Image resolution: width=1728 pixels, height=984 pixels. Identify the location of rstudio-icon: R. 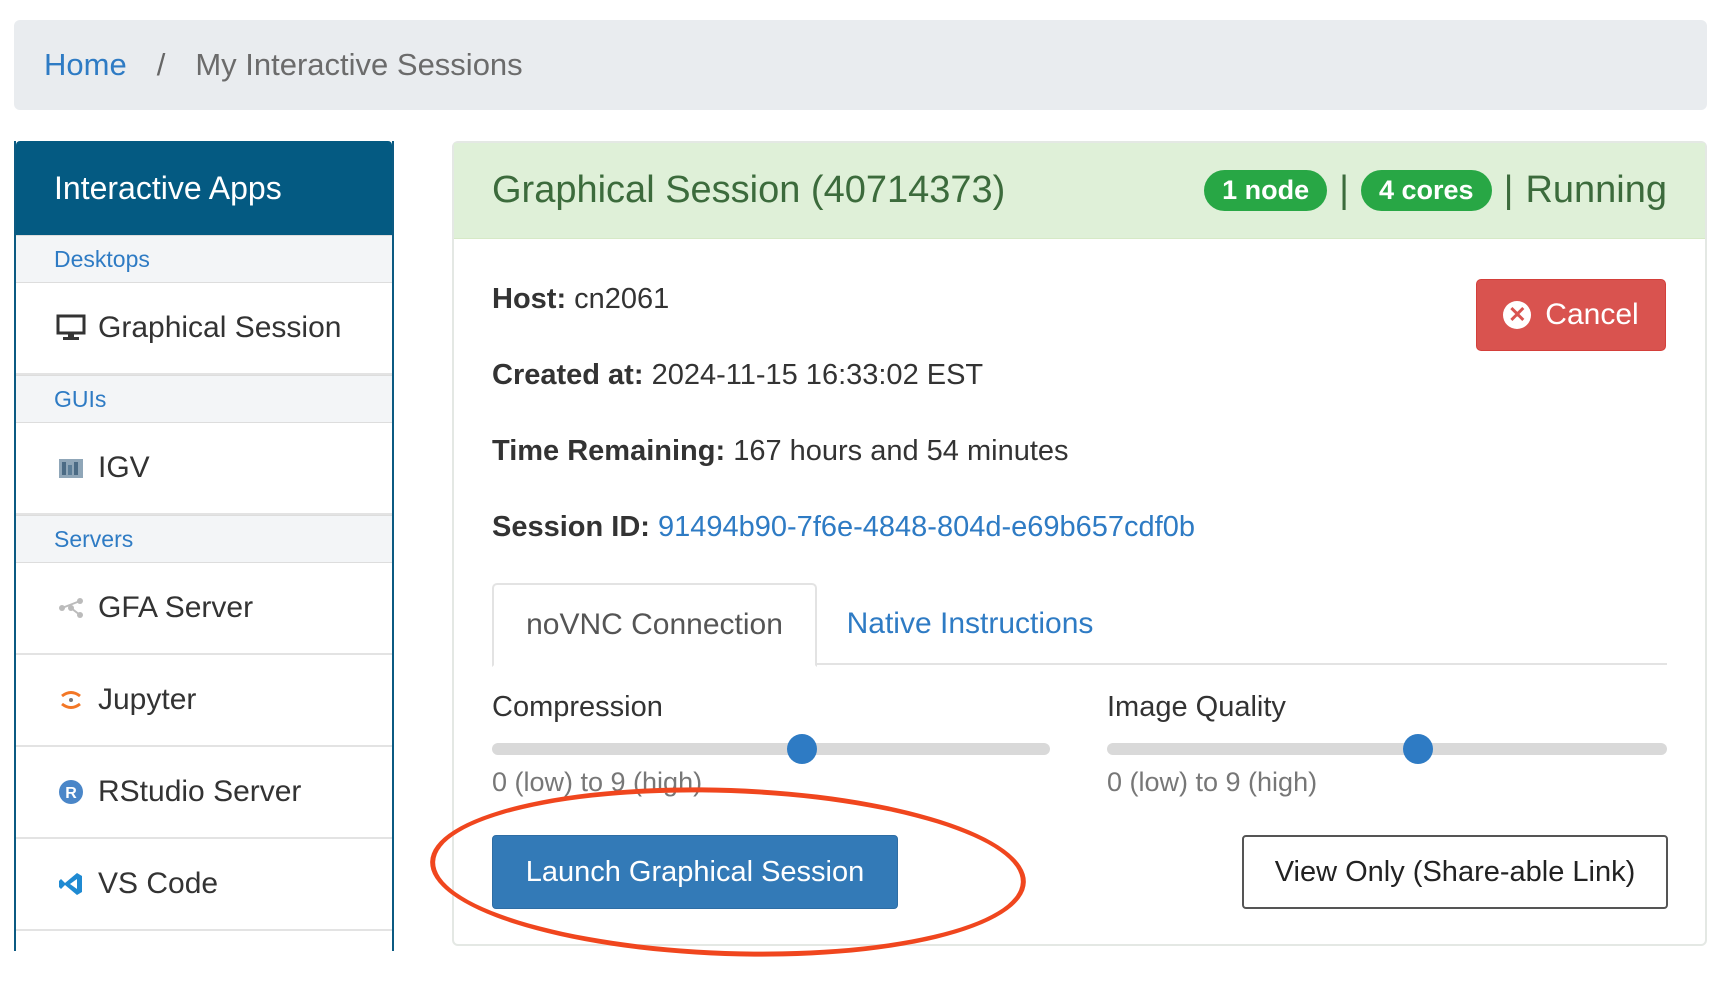
(71, 792).